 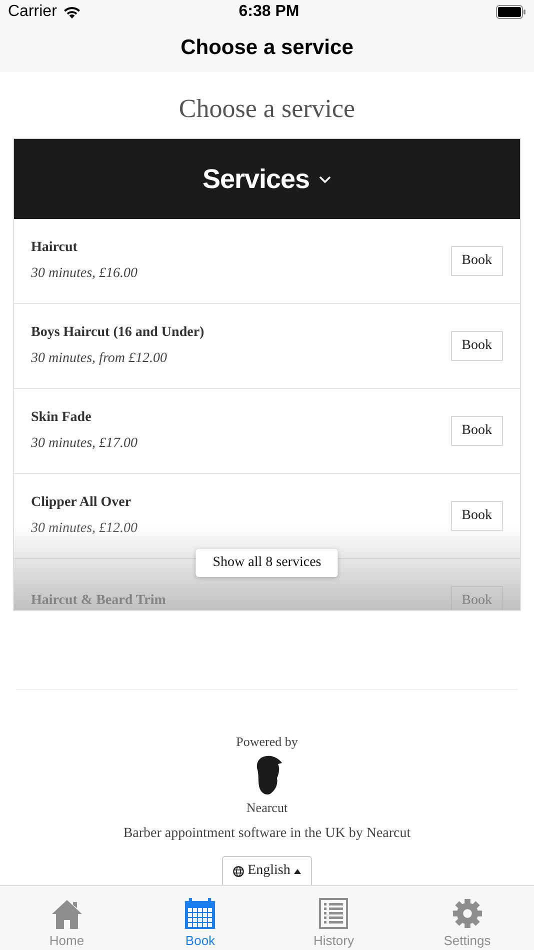 I want to click on services-header: Services, so click(x=267, y=179).